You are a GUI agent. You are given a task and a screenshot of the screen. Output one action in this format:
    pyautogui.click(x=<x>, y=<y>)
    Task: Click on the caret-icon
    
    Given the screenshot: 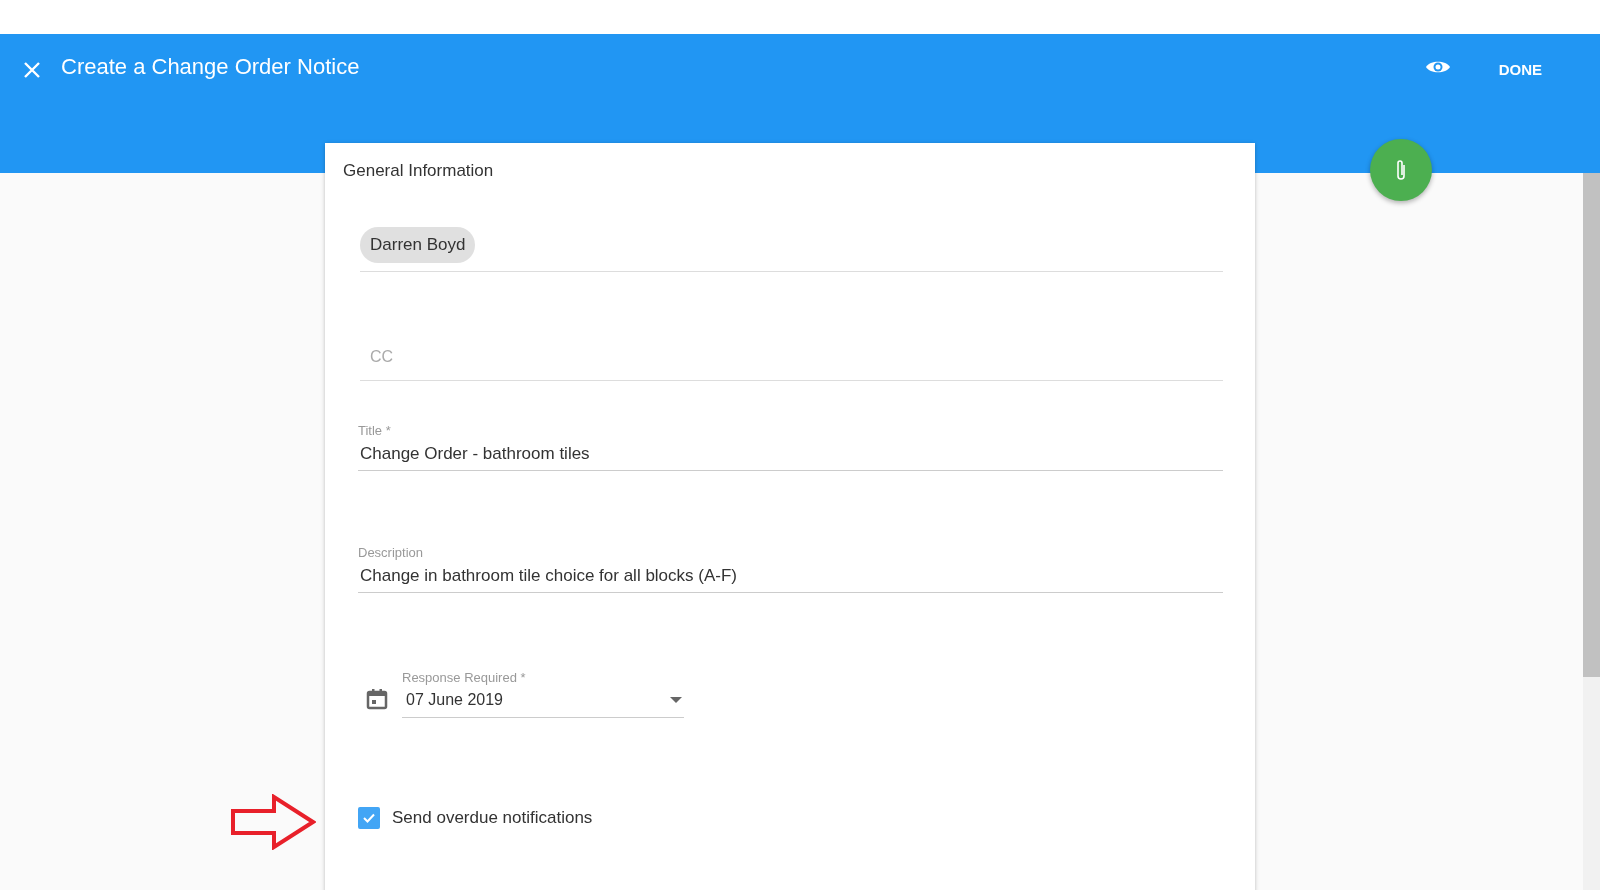 What is the action you would take?
    pyautogui.click(x=676, y=700)
    